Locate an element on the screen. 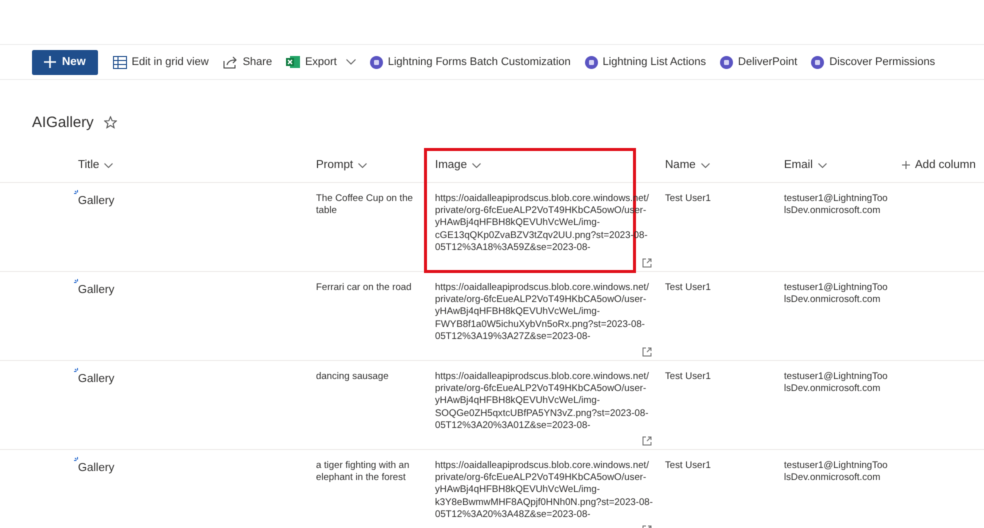  image-url-text: https://oaidalleapiprodscus.blob.core.windows.net/ private/org-6fcEueALP2VoT49HKbCA5owO/user- yHAwBj4qHFBH8kQEVUhVcWeL/img- FWYB8f1a0W5ichuXybVn5oRx.png?st=2023-08- 05T12%3A19%3A27Z&se=2023-08- is located at coordinates (542, 313).